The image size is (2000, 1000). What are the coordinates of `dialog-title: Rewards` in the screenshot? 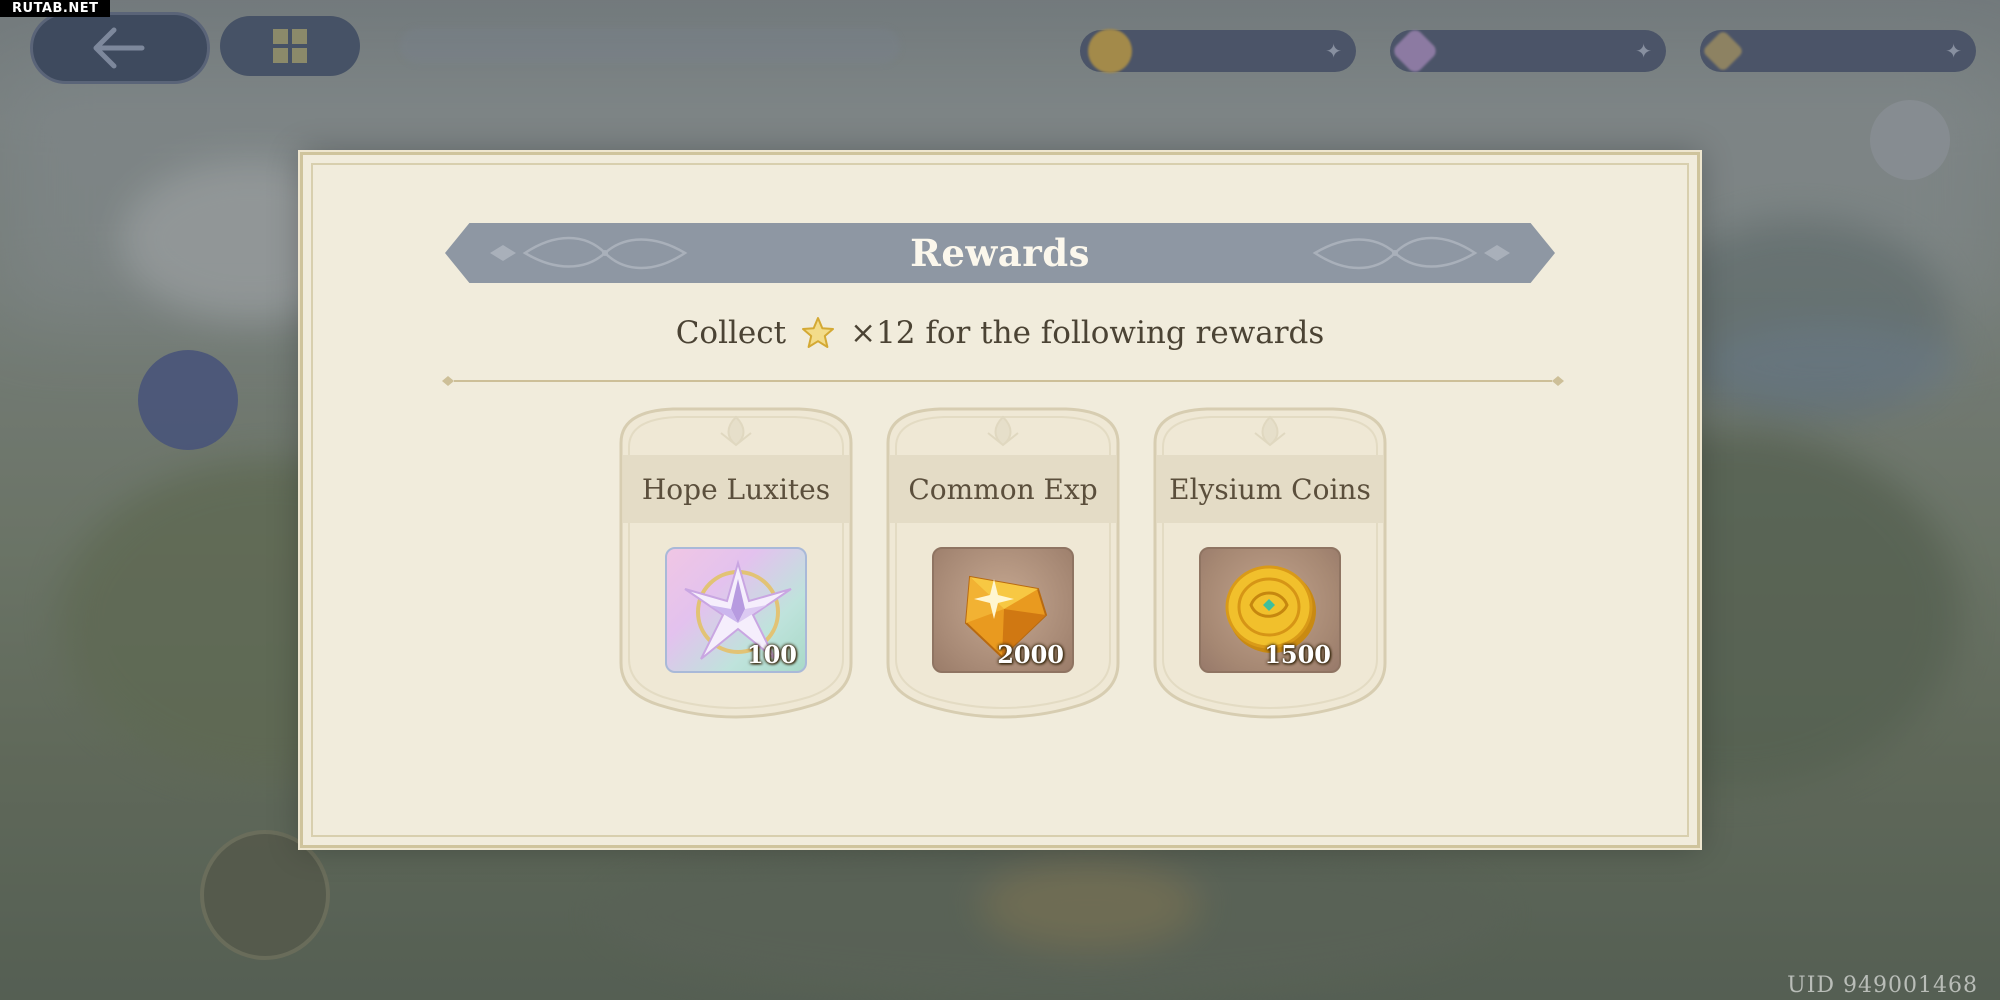 It's located at (1000, 253).